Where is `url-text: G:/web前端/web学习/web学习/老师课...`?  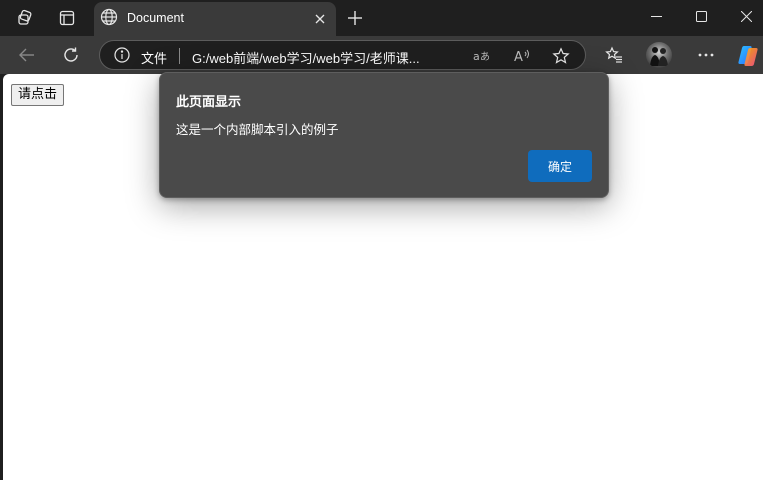 url-text: G:/web前端/web学习/web学习/老师课... is located at coordinates (306, 57).